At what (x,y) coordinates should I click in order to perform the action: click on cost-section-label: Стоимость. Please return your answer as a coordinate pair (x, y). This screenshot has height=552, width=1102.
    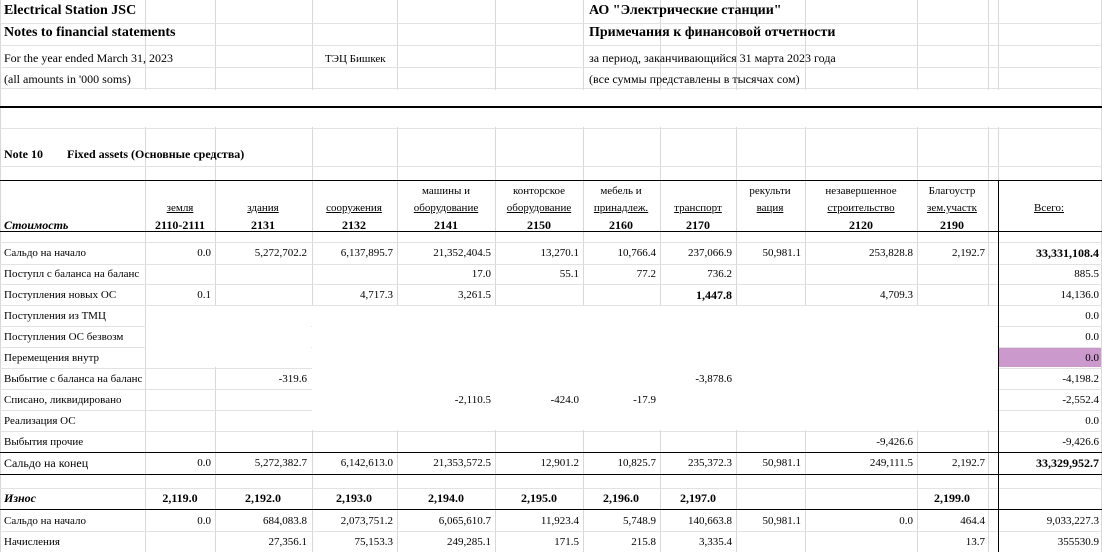
    Looking at the image, I should click on (36, 225).